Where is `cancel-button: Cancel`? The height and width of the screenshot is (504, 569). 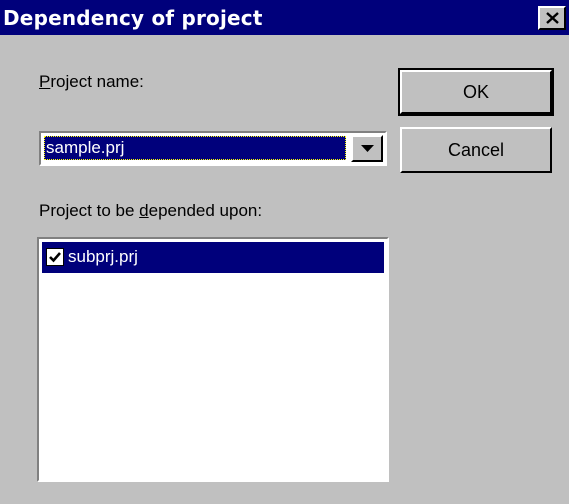
cancel-button: Cancel is located at coordinates (476, 150).